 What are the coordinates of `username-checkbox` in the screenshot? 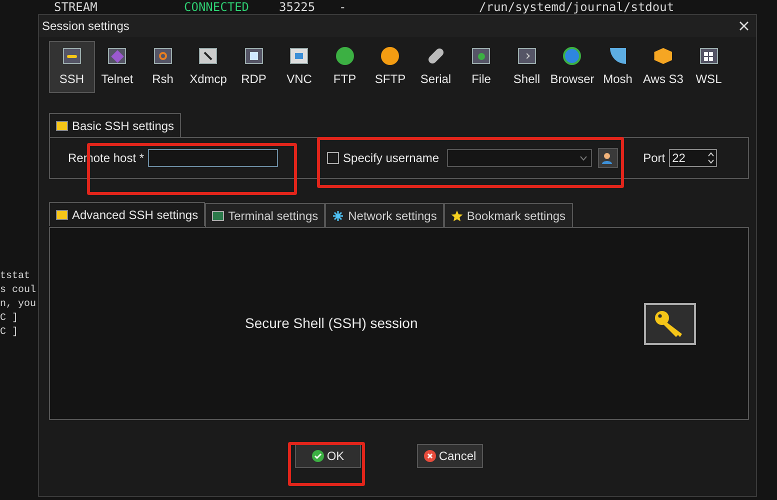 It's located at (333, 158).